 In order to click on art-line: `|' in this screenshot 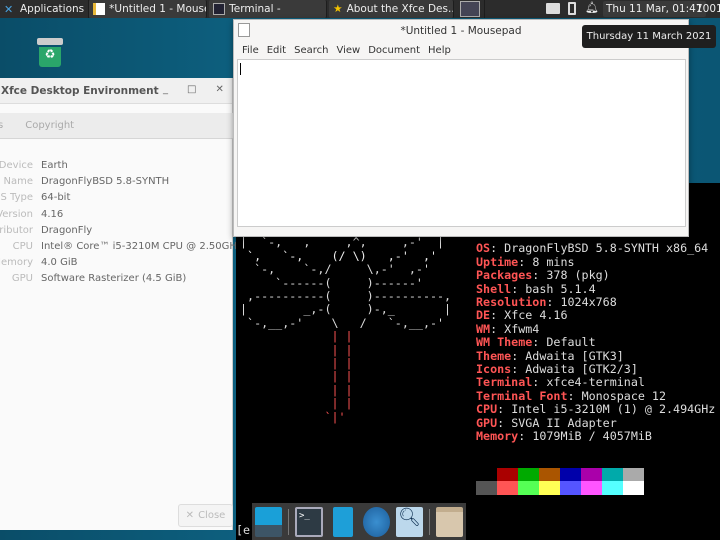, I will do `click(293, 416)`.